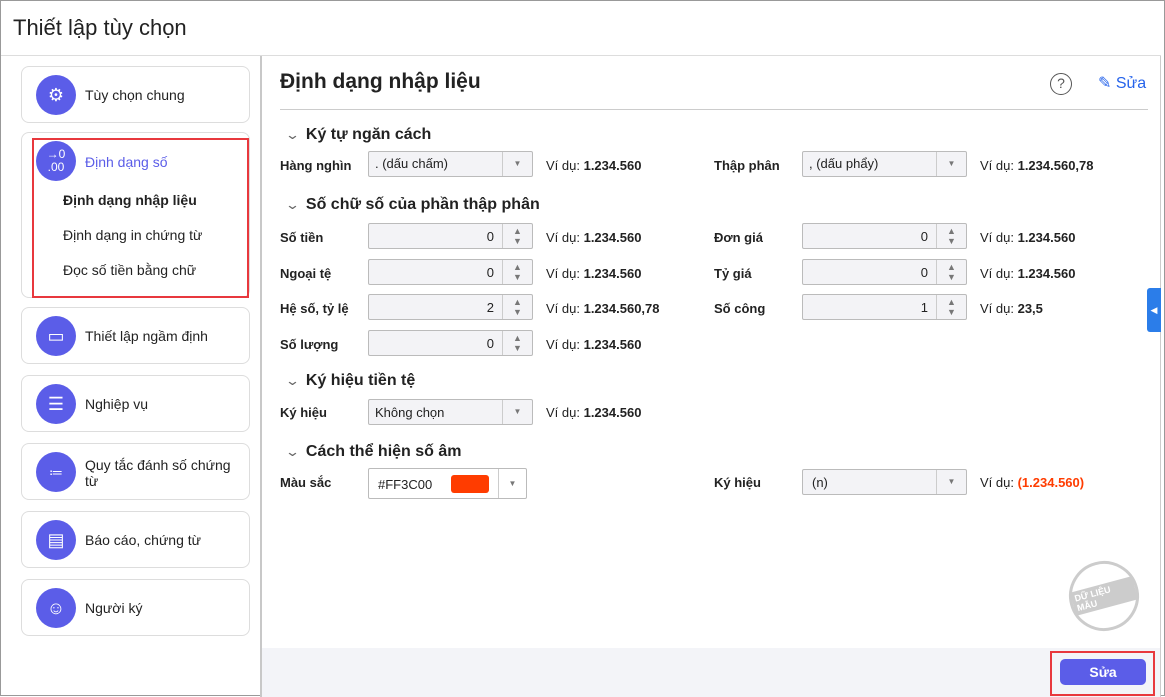 The image size is (1165, 697). I want to click on section-separator-header: ⌄ Ký tự ngăn cách, so click(357, 135).